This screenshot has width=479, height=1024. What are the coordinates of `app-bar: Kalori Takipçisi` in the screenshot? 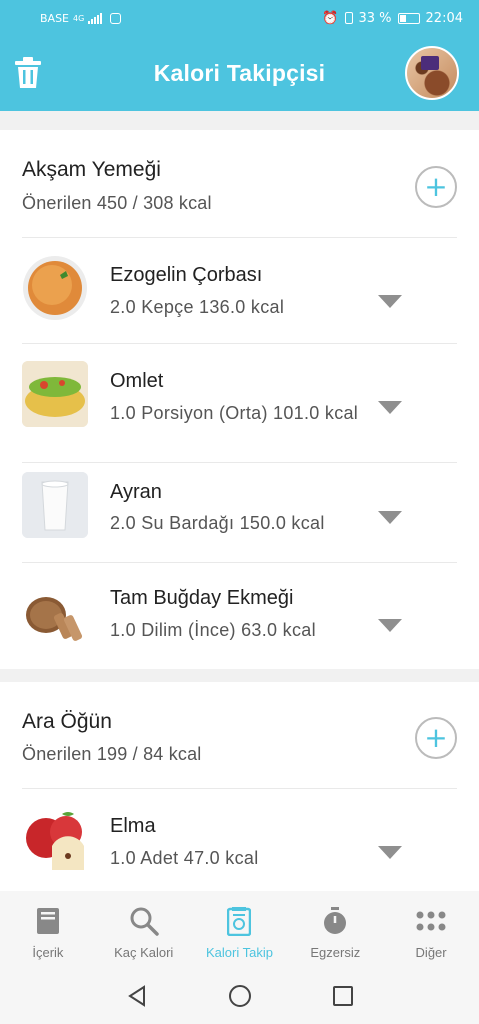 It's located at (239, 73).